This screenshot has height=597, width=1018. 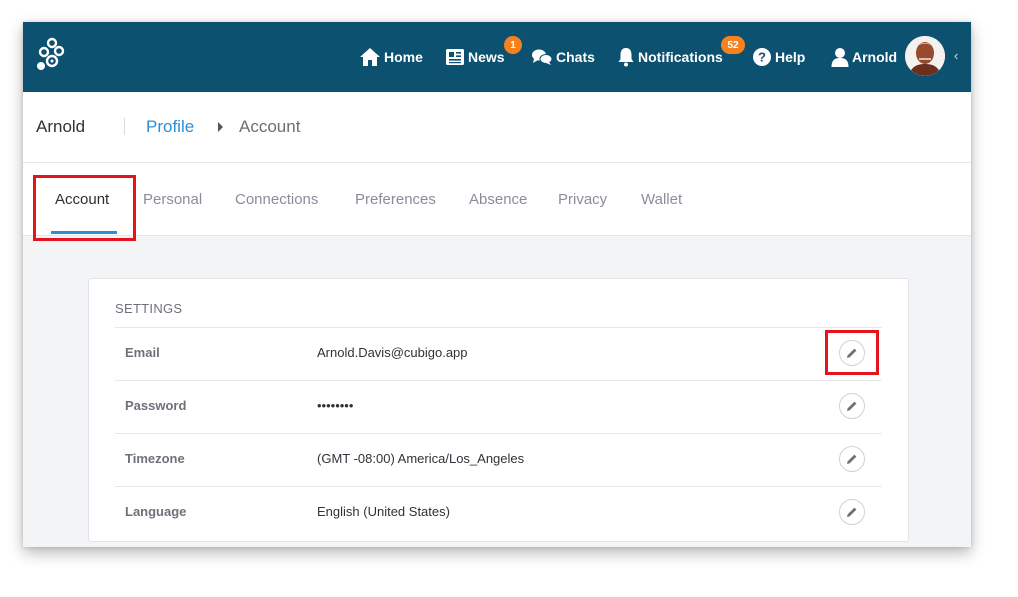 What do you see at coordinates (582, 199) in the screenshot?
I see `tab-privacy: Privacy` at bounding box center [582, 199].